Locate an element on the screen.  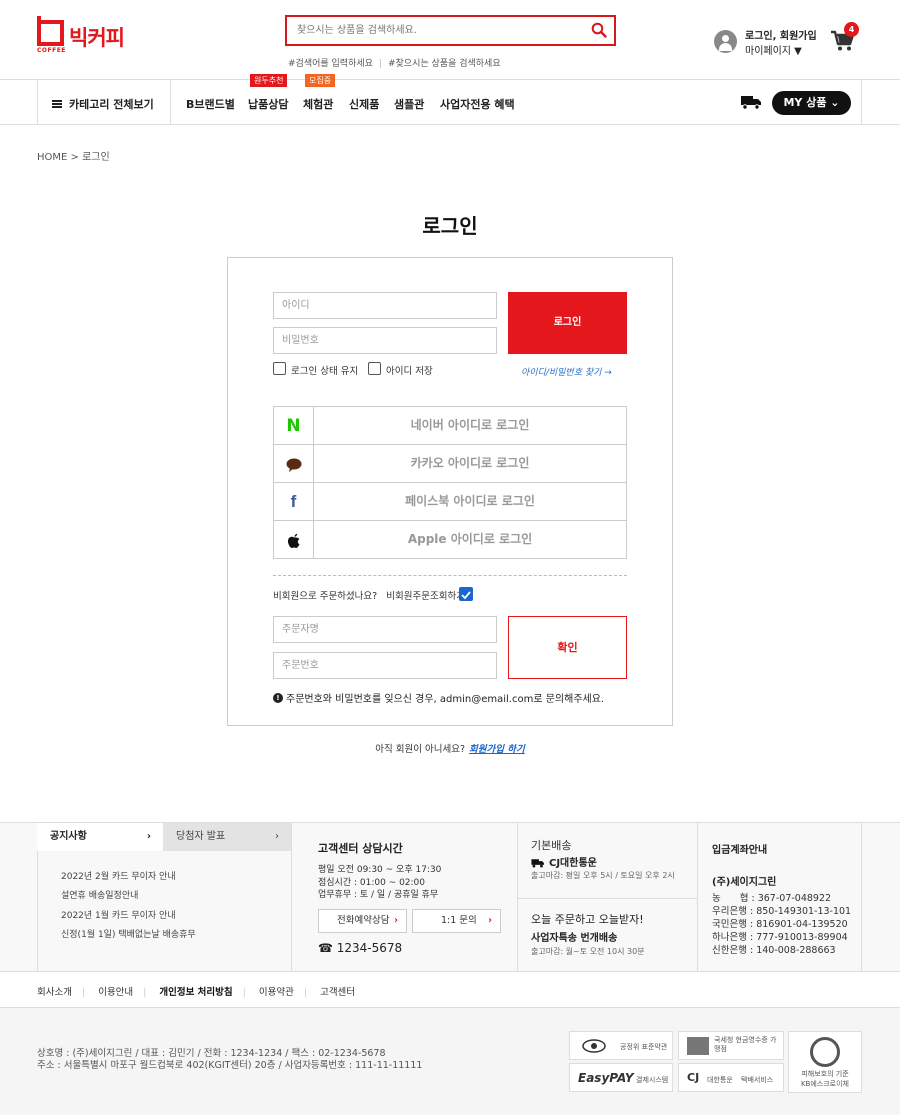
bank-company: (주)세이지그린 is located at coordinates (744, 882).